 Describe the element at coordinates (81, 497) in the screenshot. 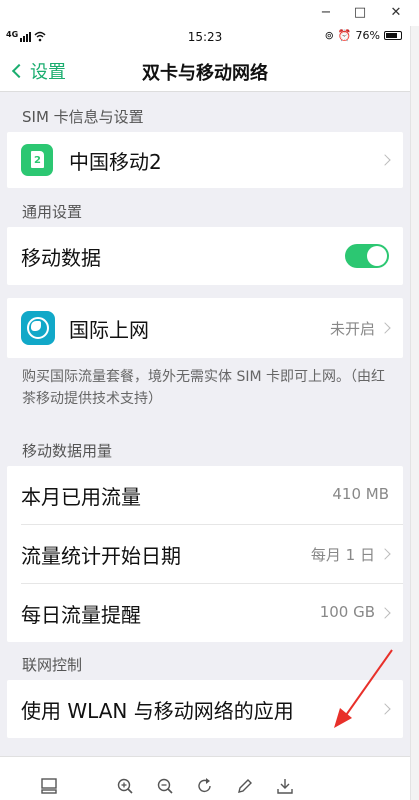

I see `usage-row-label: 本月已用流量` at that location.